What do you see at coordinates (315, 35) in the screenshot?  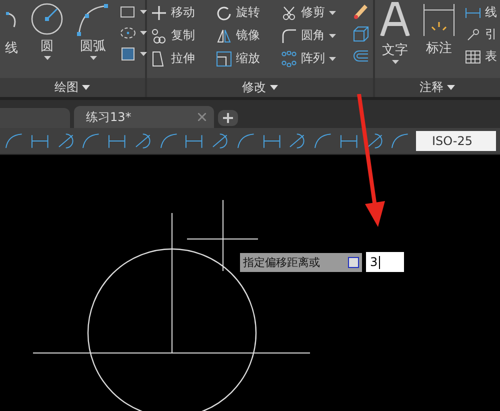 I see `ribbon-tool-button: 圆角` at bounding box center [315, 35].